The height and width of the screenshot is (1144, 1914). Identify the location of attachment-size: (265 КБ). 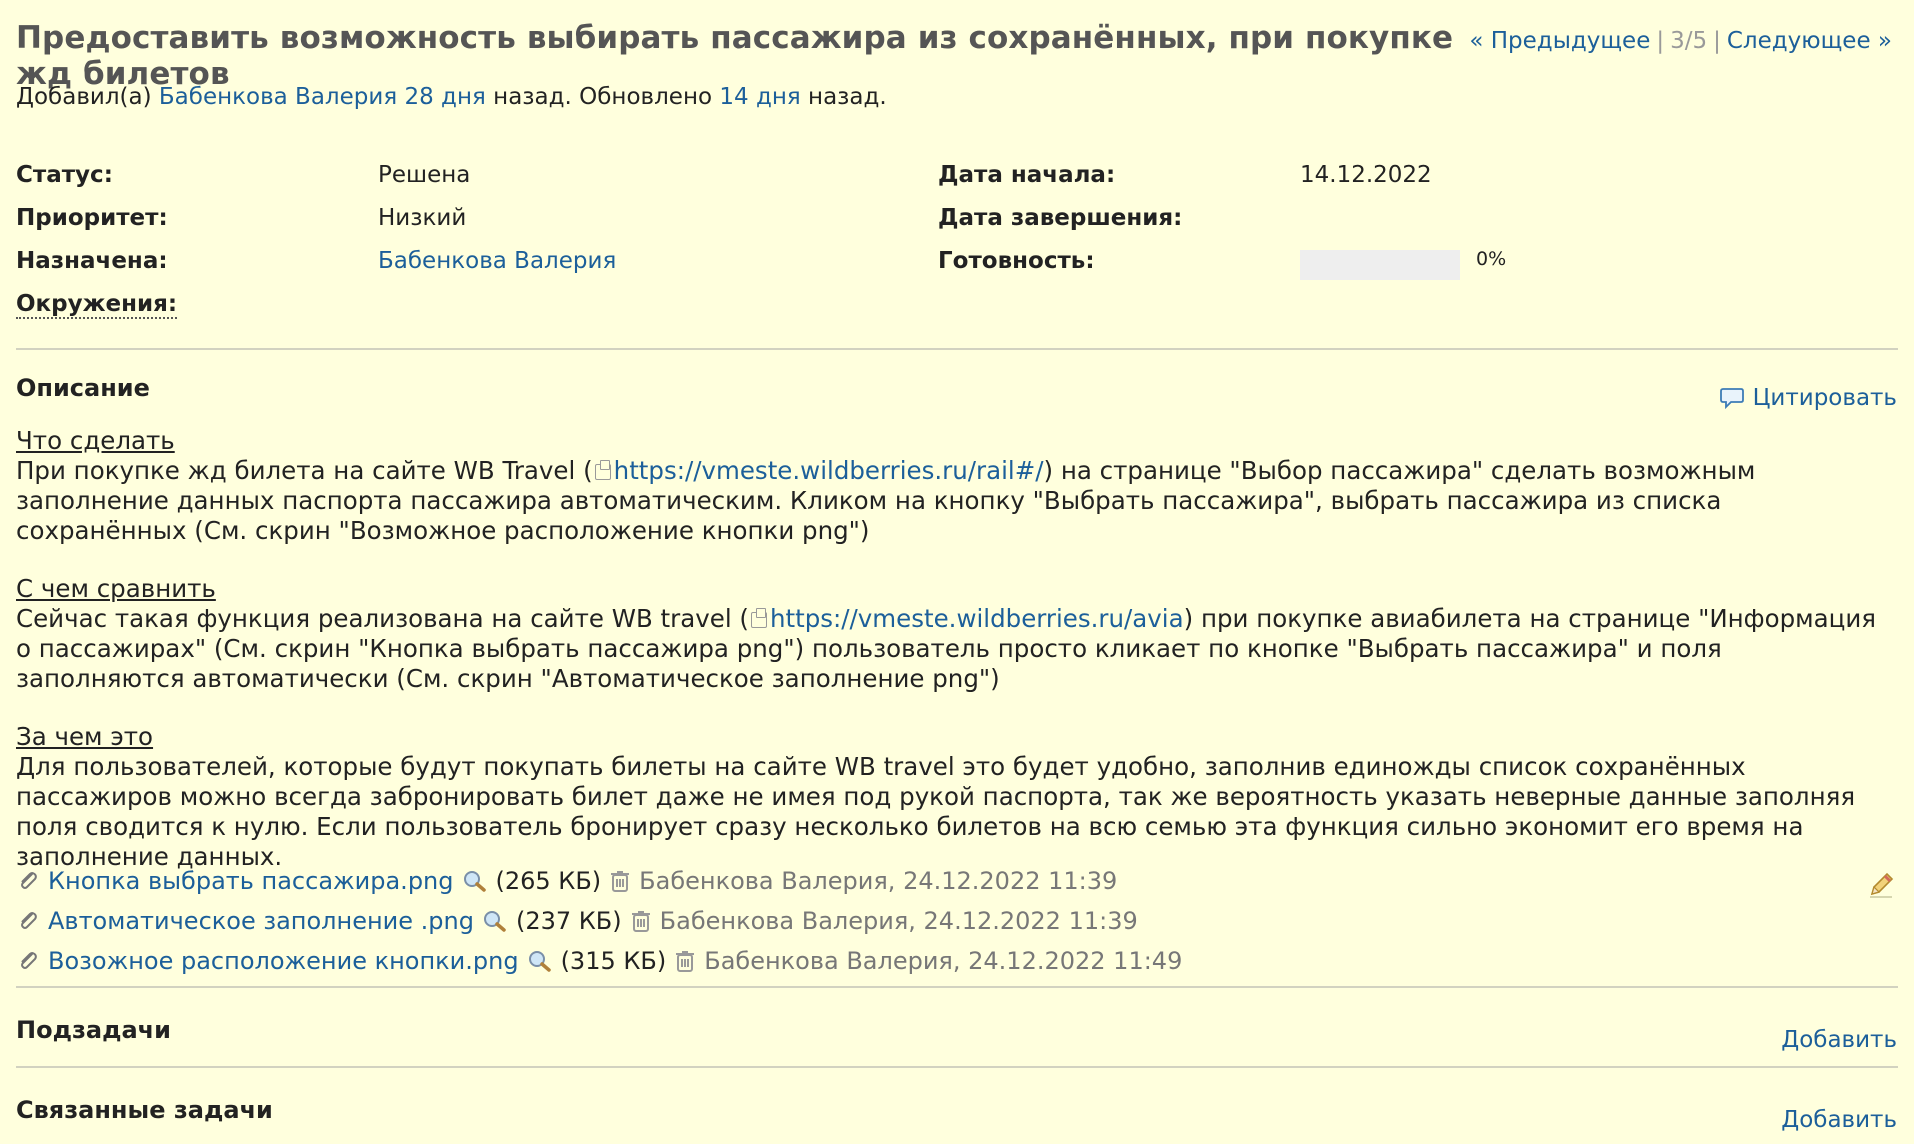
(548, 881).